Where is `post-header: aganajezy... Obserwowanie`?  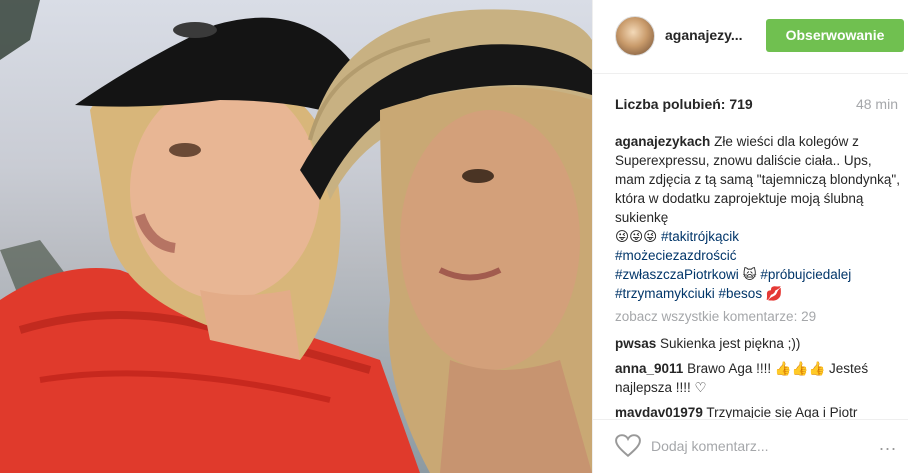
post-header: aganajezy... Obserwowanie is located at coordinates (750, 37).